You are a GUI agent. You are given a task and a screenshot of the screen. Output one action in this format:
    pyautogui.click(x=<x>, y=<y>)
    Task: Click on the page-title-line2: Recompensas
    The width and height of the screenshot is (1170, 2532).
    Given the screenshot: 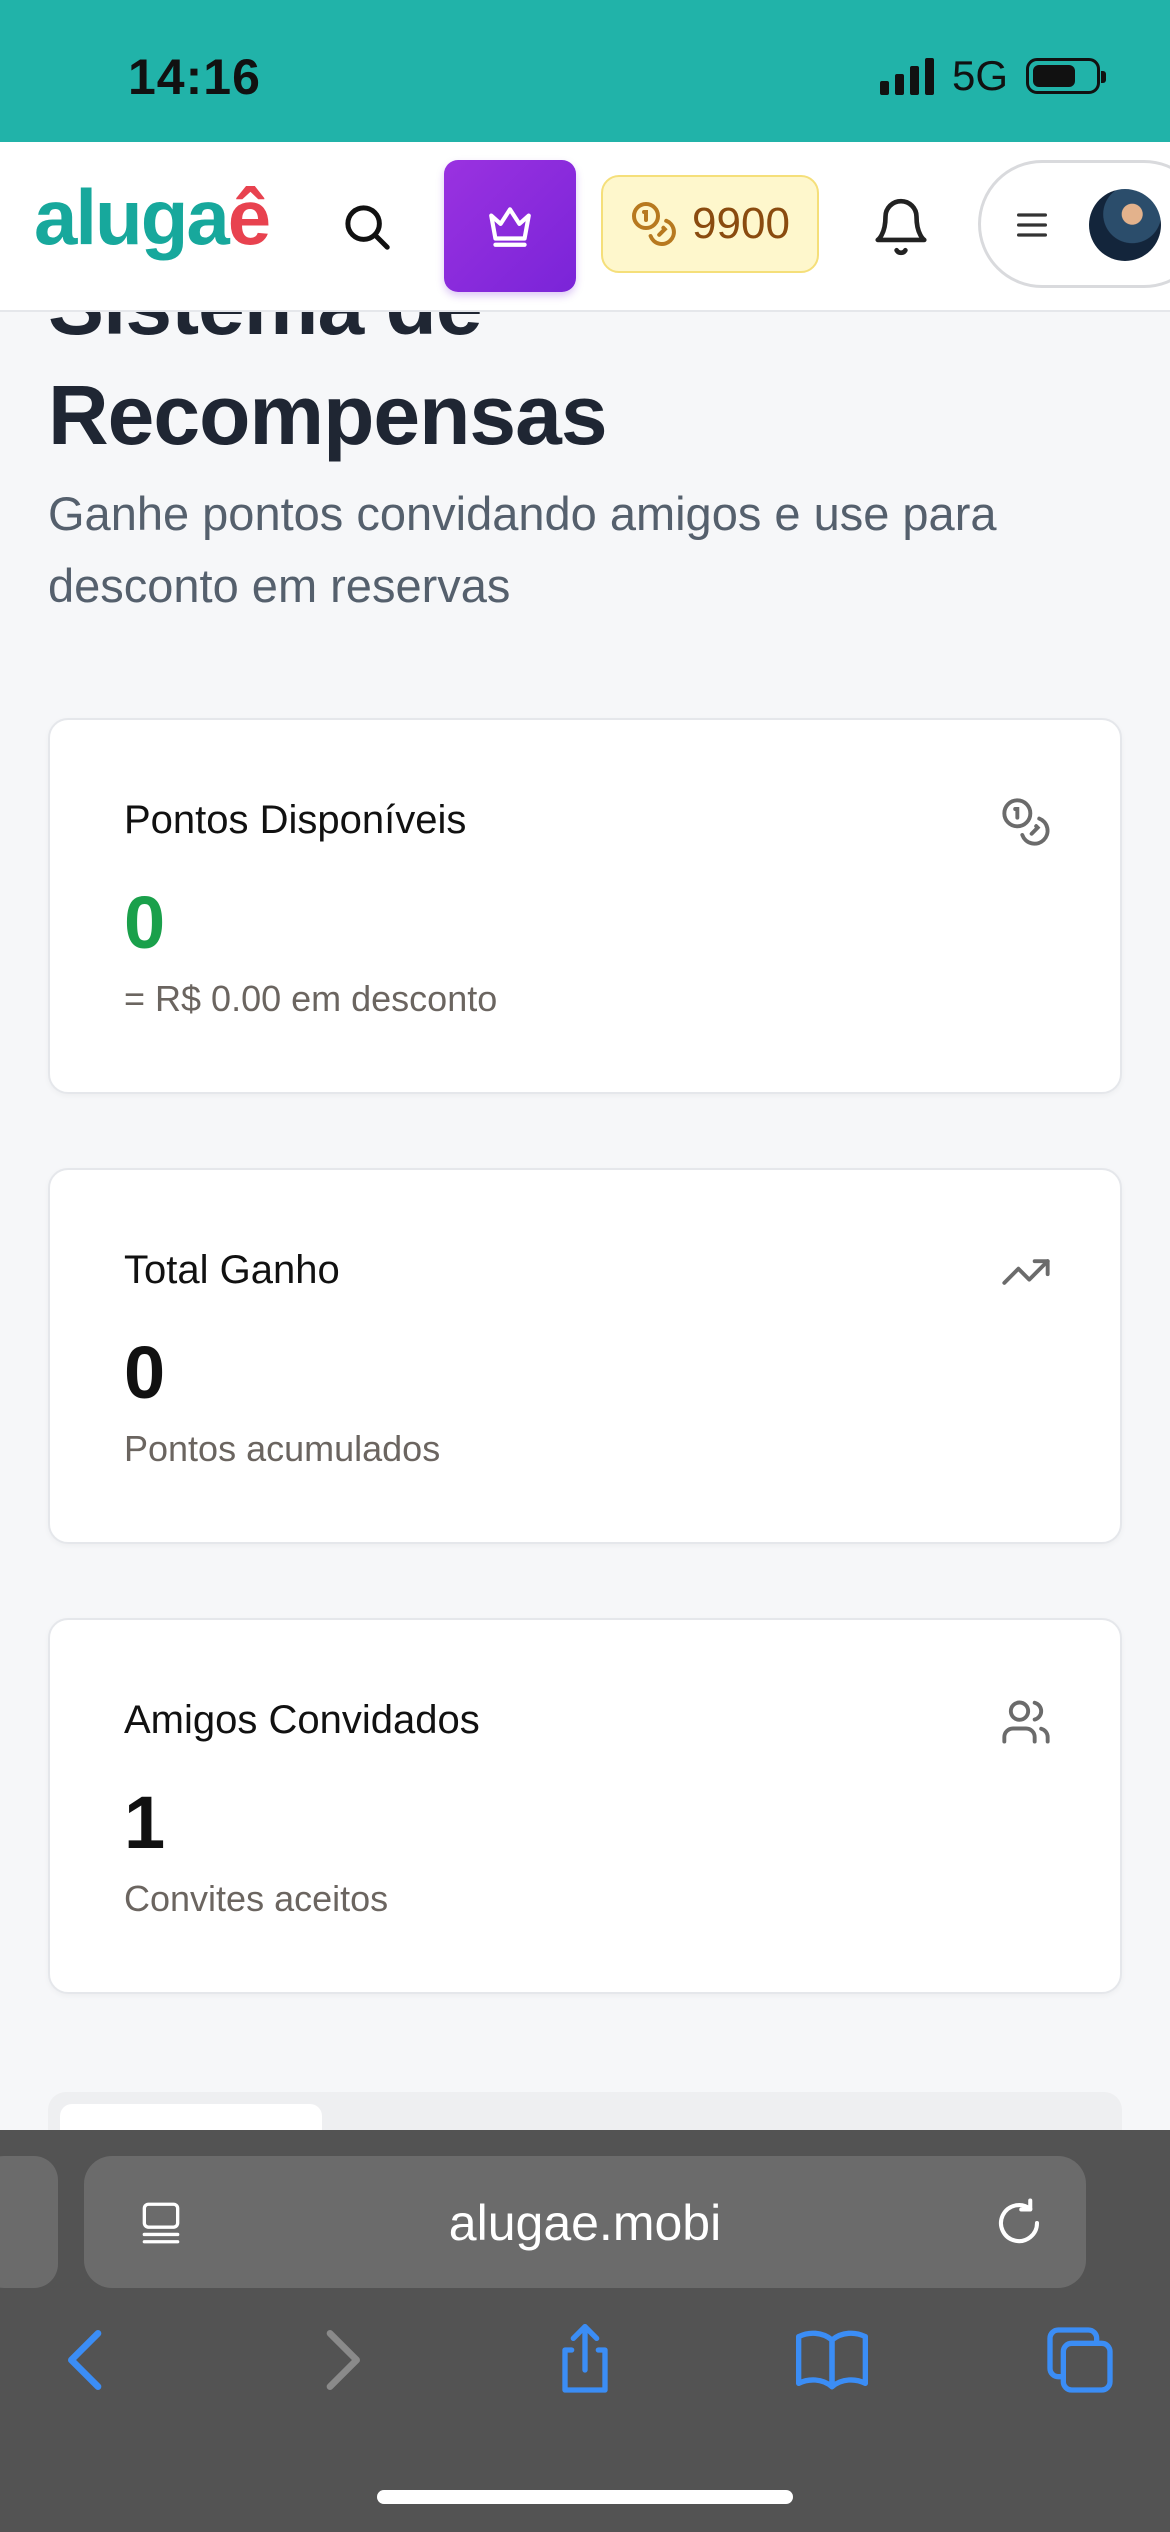 What is the action you would take?
    pyautogui.click(x=328, y=415)
    